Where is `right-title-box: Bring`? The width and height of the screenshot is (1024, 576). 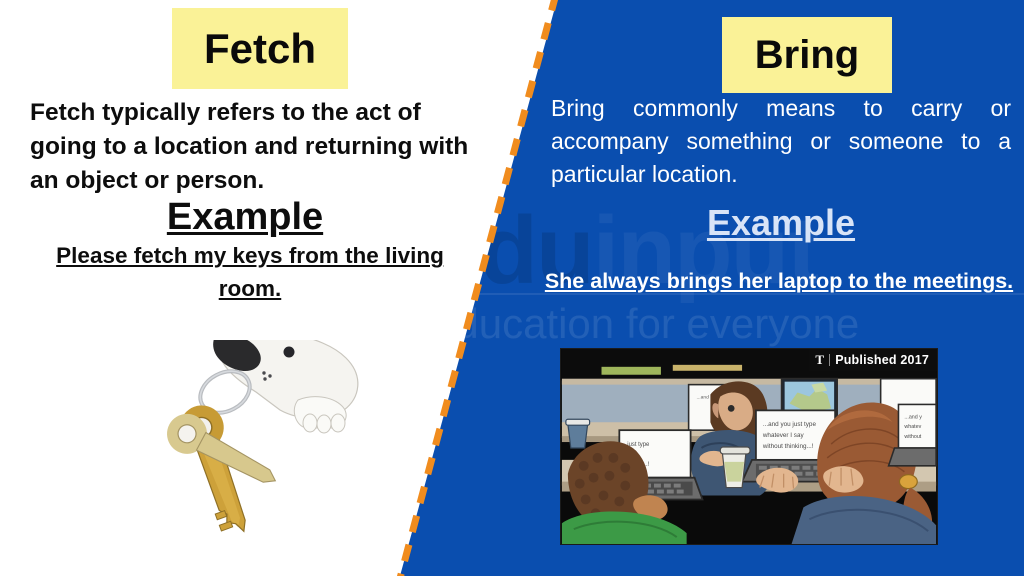 right-title-box: Bring is located at coordinates (807, 55).